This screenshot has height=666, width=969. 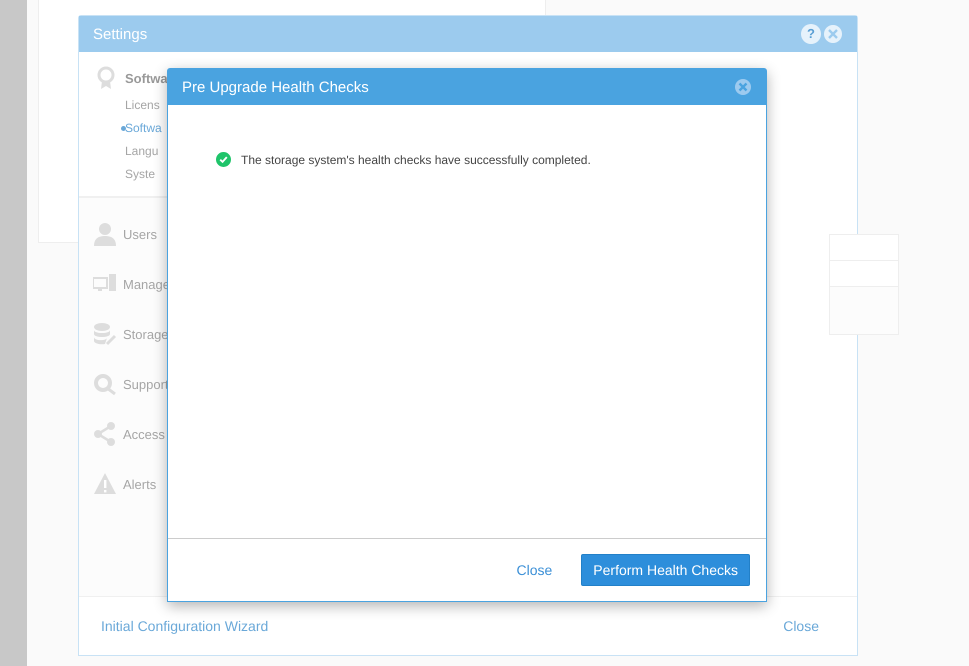 What do you see at coordinates (144, 434) in the screenshot?
I see `nav-item: Access` at bounding box center [144, 434].